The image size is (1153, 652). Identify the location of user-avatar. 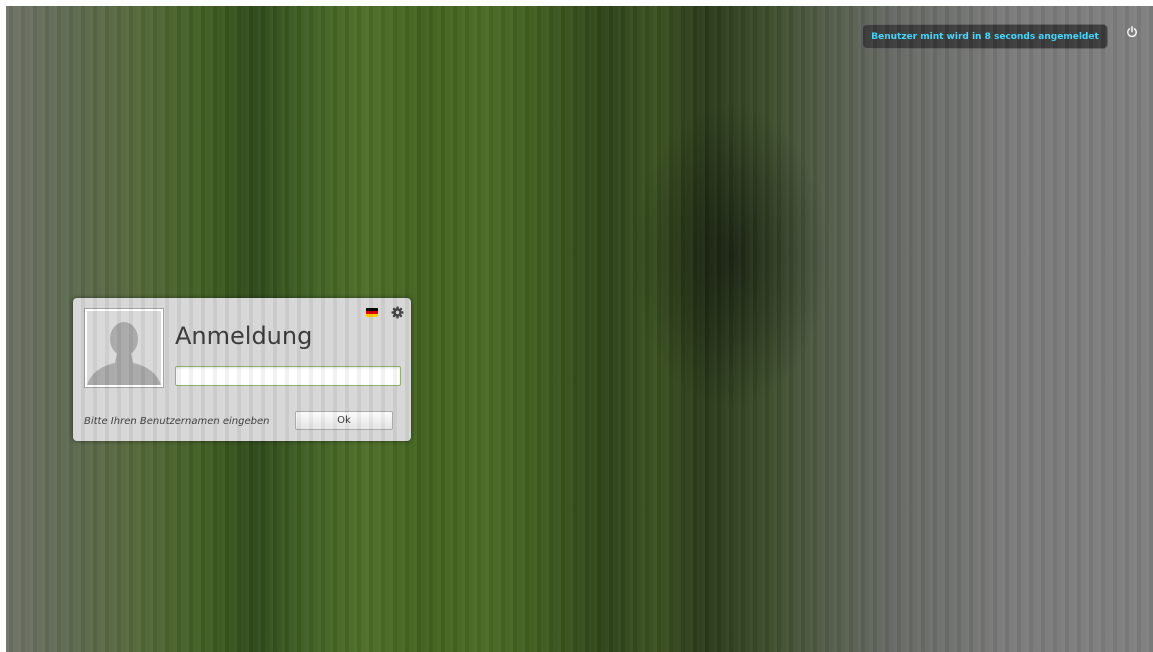
(124, 348).